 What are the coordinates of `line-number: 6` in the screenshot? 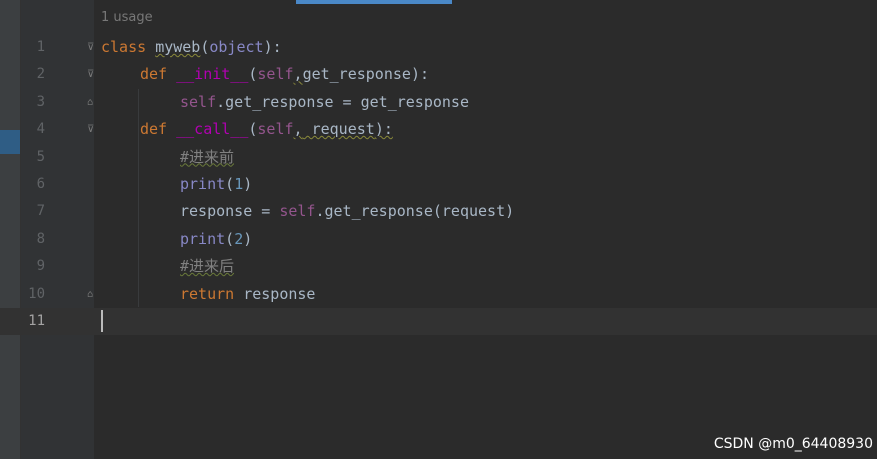 It's located at (40, 183).